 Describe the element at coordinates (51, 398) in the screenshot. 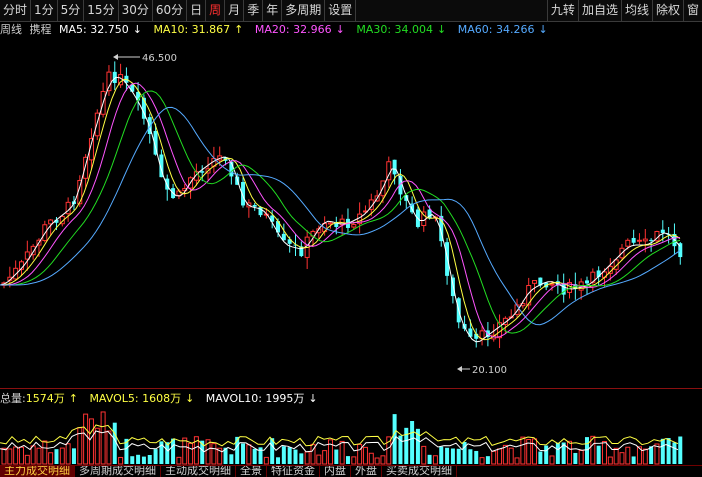

I see `volume-total: 1574万 ↑` at that location.